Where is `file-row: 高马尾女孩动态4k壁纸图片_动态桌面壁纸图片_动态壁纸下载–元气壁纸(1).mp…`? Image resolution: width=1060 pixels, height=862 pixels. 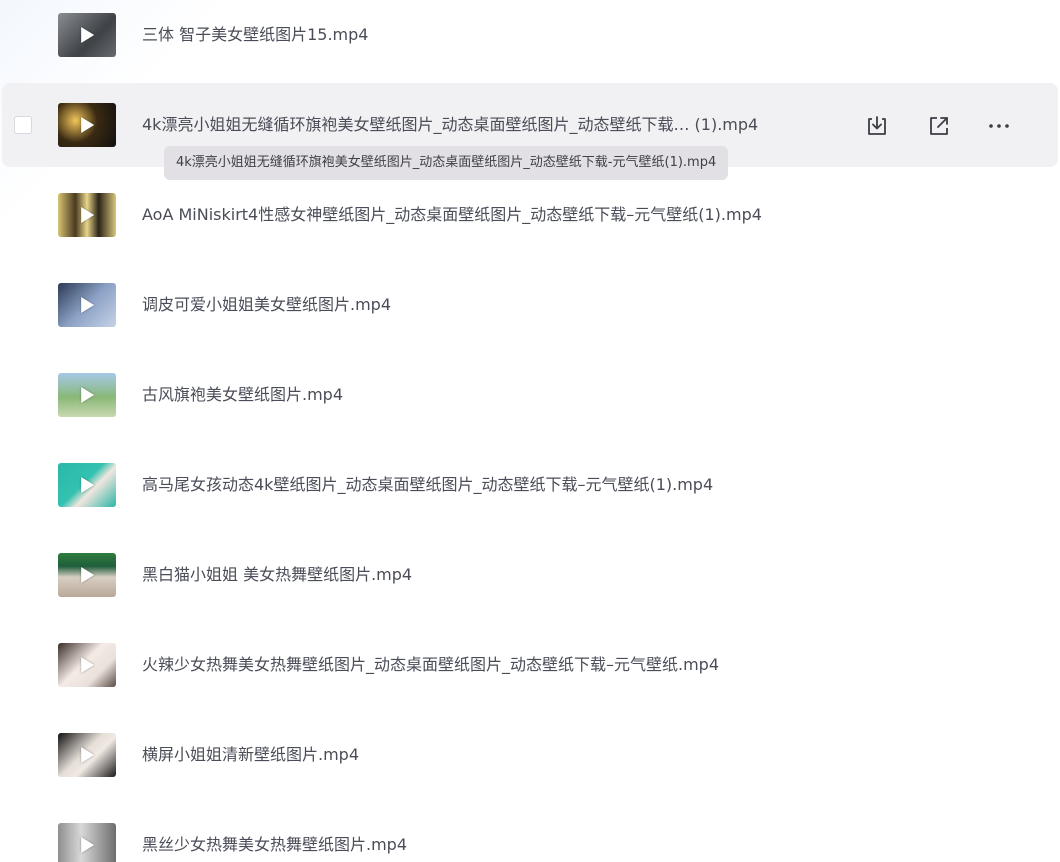 file-row: 高马尾女孩动态4k壁纸图片_动态桌面壁纸图片_动态壁纸下载–元气壁纸(1).mp… is located at coordinates (530, 485).